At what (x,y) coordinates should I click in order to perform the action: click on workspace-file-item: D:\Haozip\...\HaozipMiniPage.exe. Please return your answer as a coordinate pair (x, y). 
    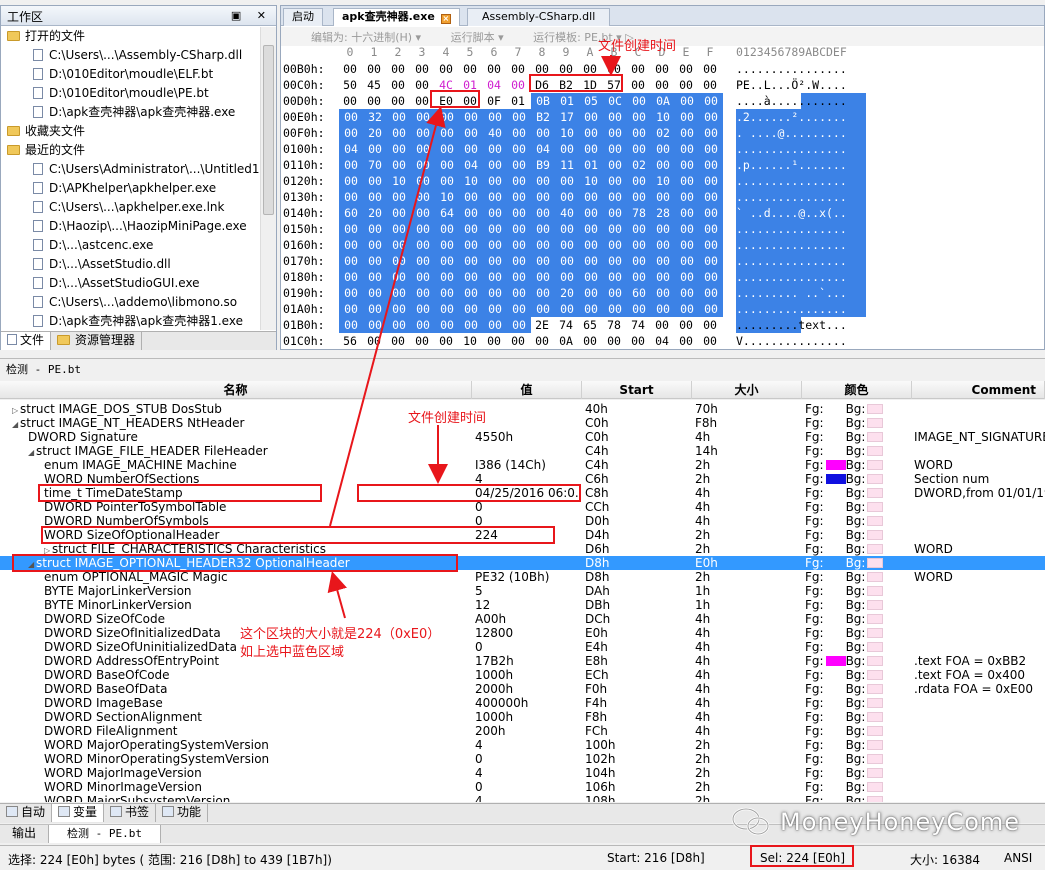
    Looking at the image, I should click on (131, 226).